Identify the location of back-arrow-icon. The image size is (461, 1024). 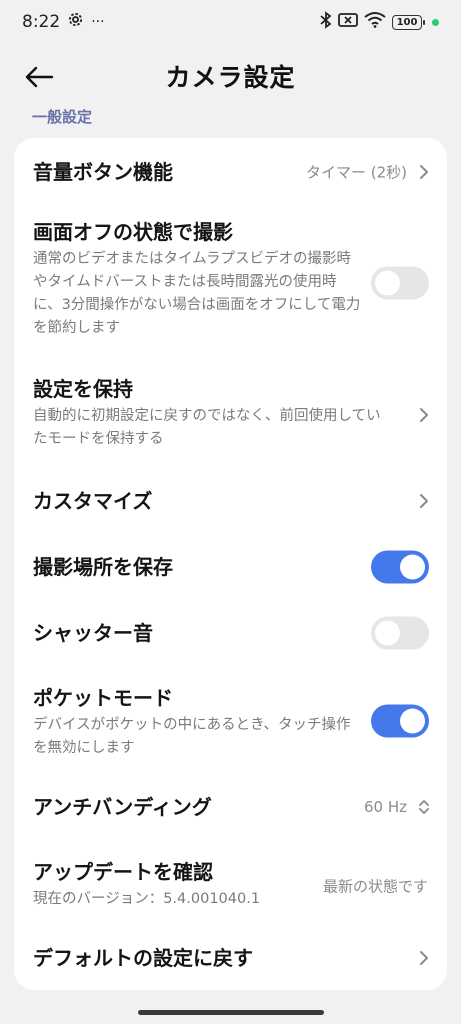
(39, 77).